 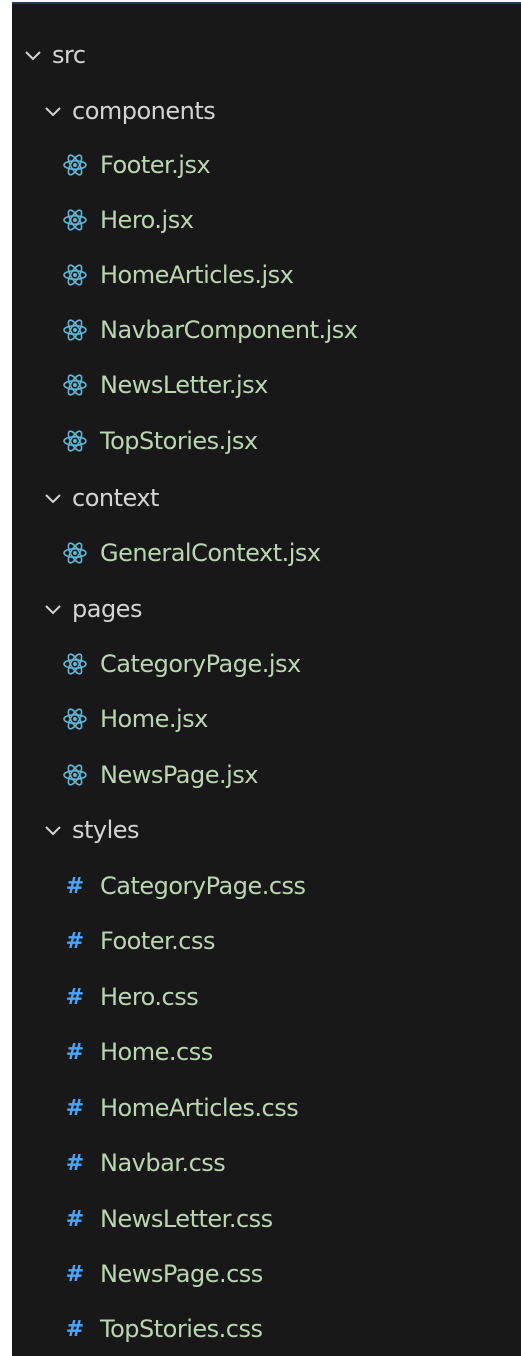 What do you see at coordinates (266, 55) in the screenshot?
I see `folder-src: src` at bounding box center [266, 55].